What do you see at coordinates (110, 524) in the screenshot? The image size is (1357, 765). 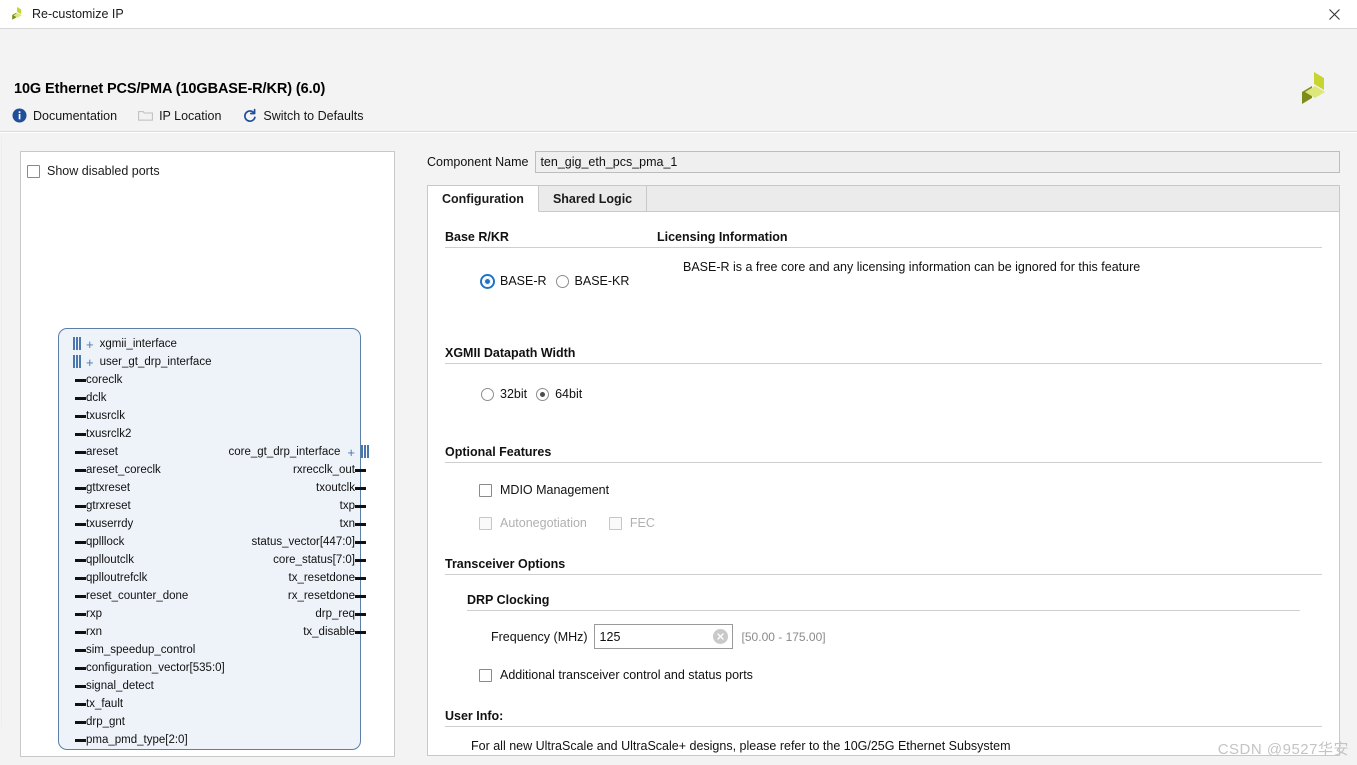 I see `port-label: txuserrdy` at bounding box center [110, 524].